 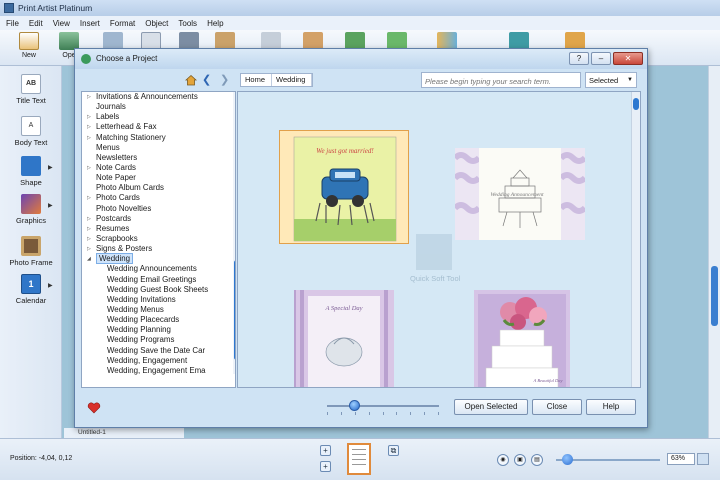 What do you see at coordinates (31, 262) in the screenshot?
I see `photo-frame-label: Photo Frame` at bounding box center [31, 262].